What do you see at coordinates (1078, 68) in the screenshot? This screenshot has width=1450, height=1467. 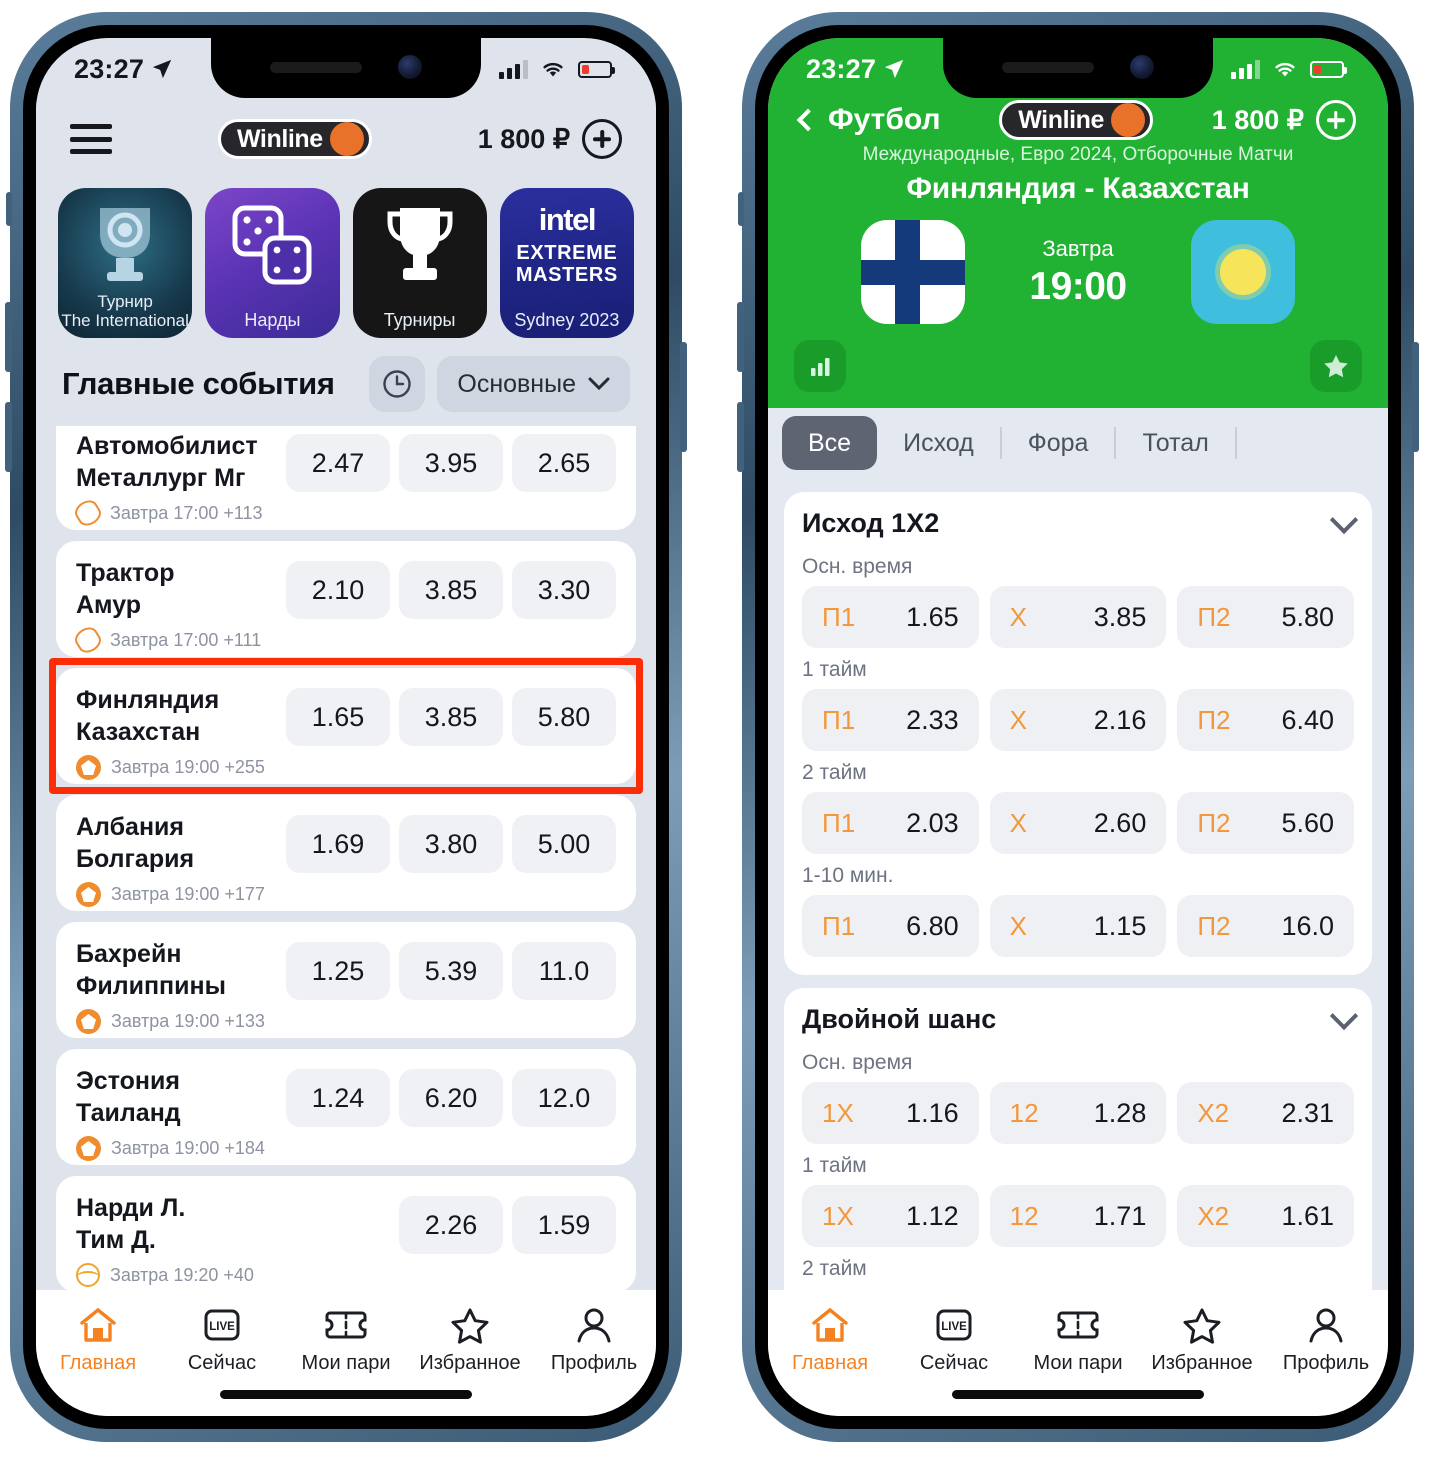 I see `phone-notch` at bounding box center [1078, 68].